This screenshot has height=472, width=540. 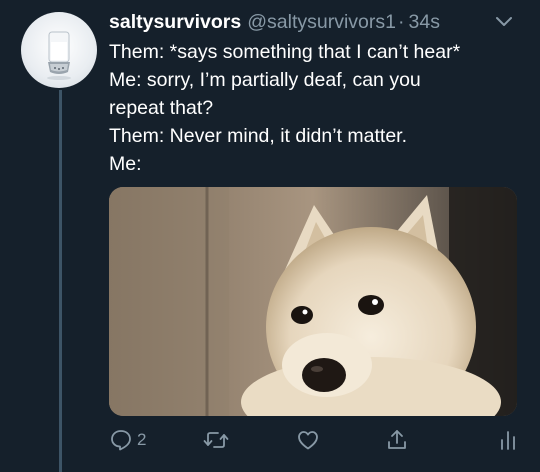 I want to click on analytics-icon, so click(x=508, y=440).